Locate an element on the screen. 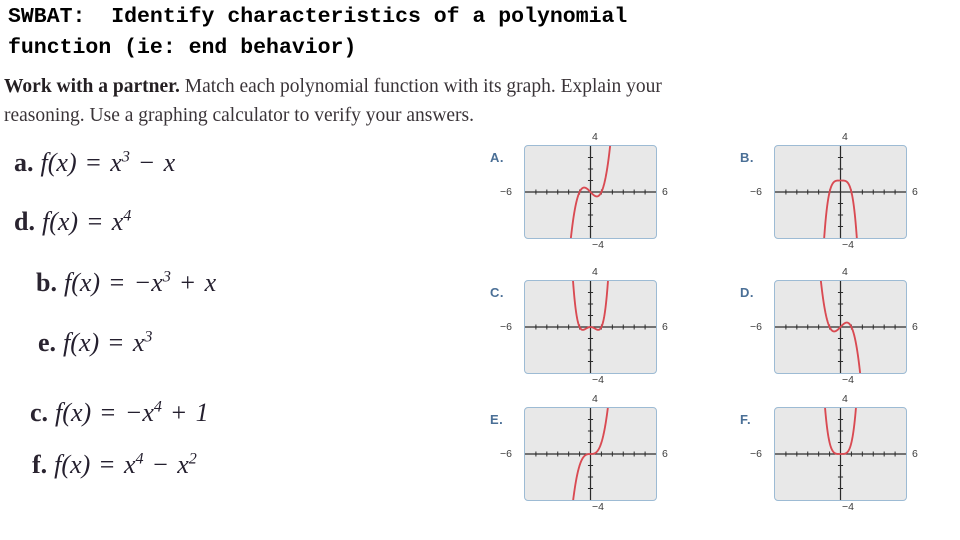  function-item: d. f(x) = x4 is located at coordinates (72, 222).